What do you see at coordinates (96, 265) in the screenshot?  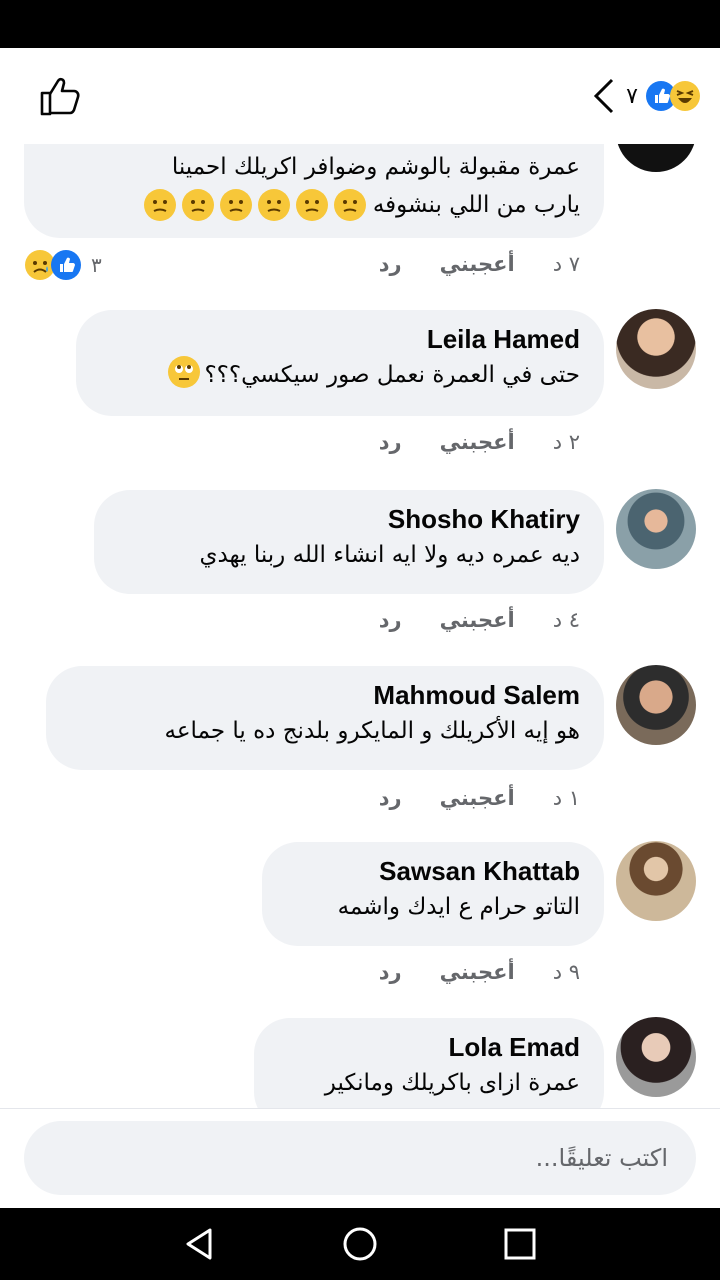 I see `reaction-count: ٣` at bounding box center [96, 265].